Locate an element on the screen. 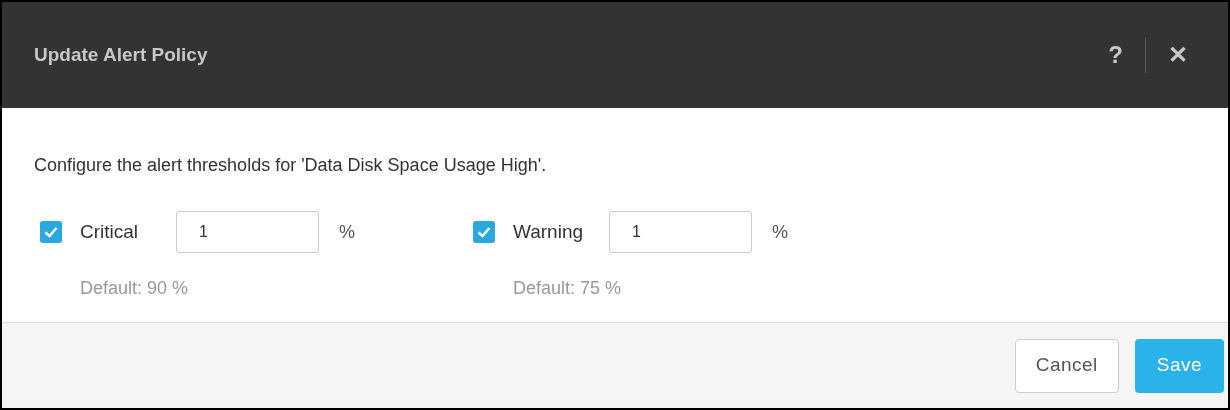  default-text: Default: 75 % is located at coordinates (568, 288).